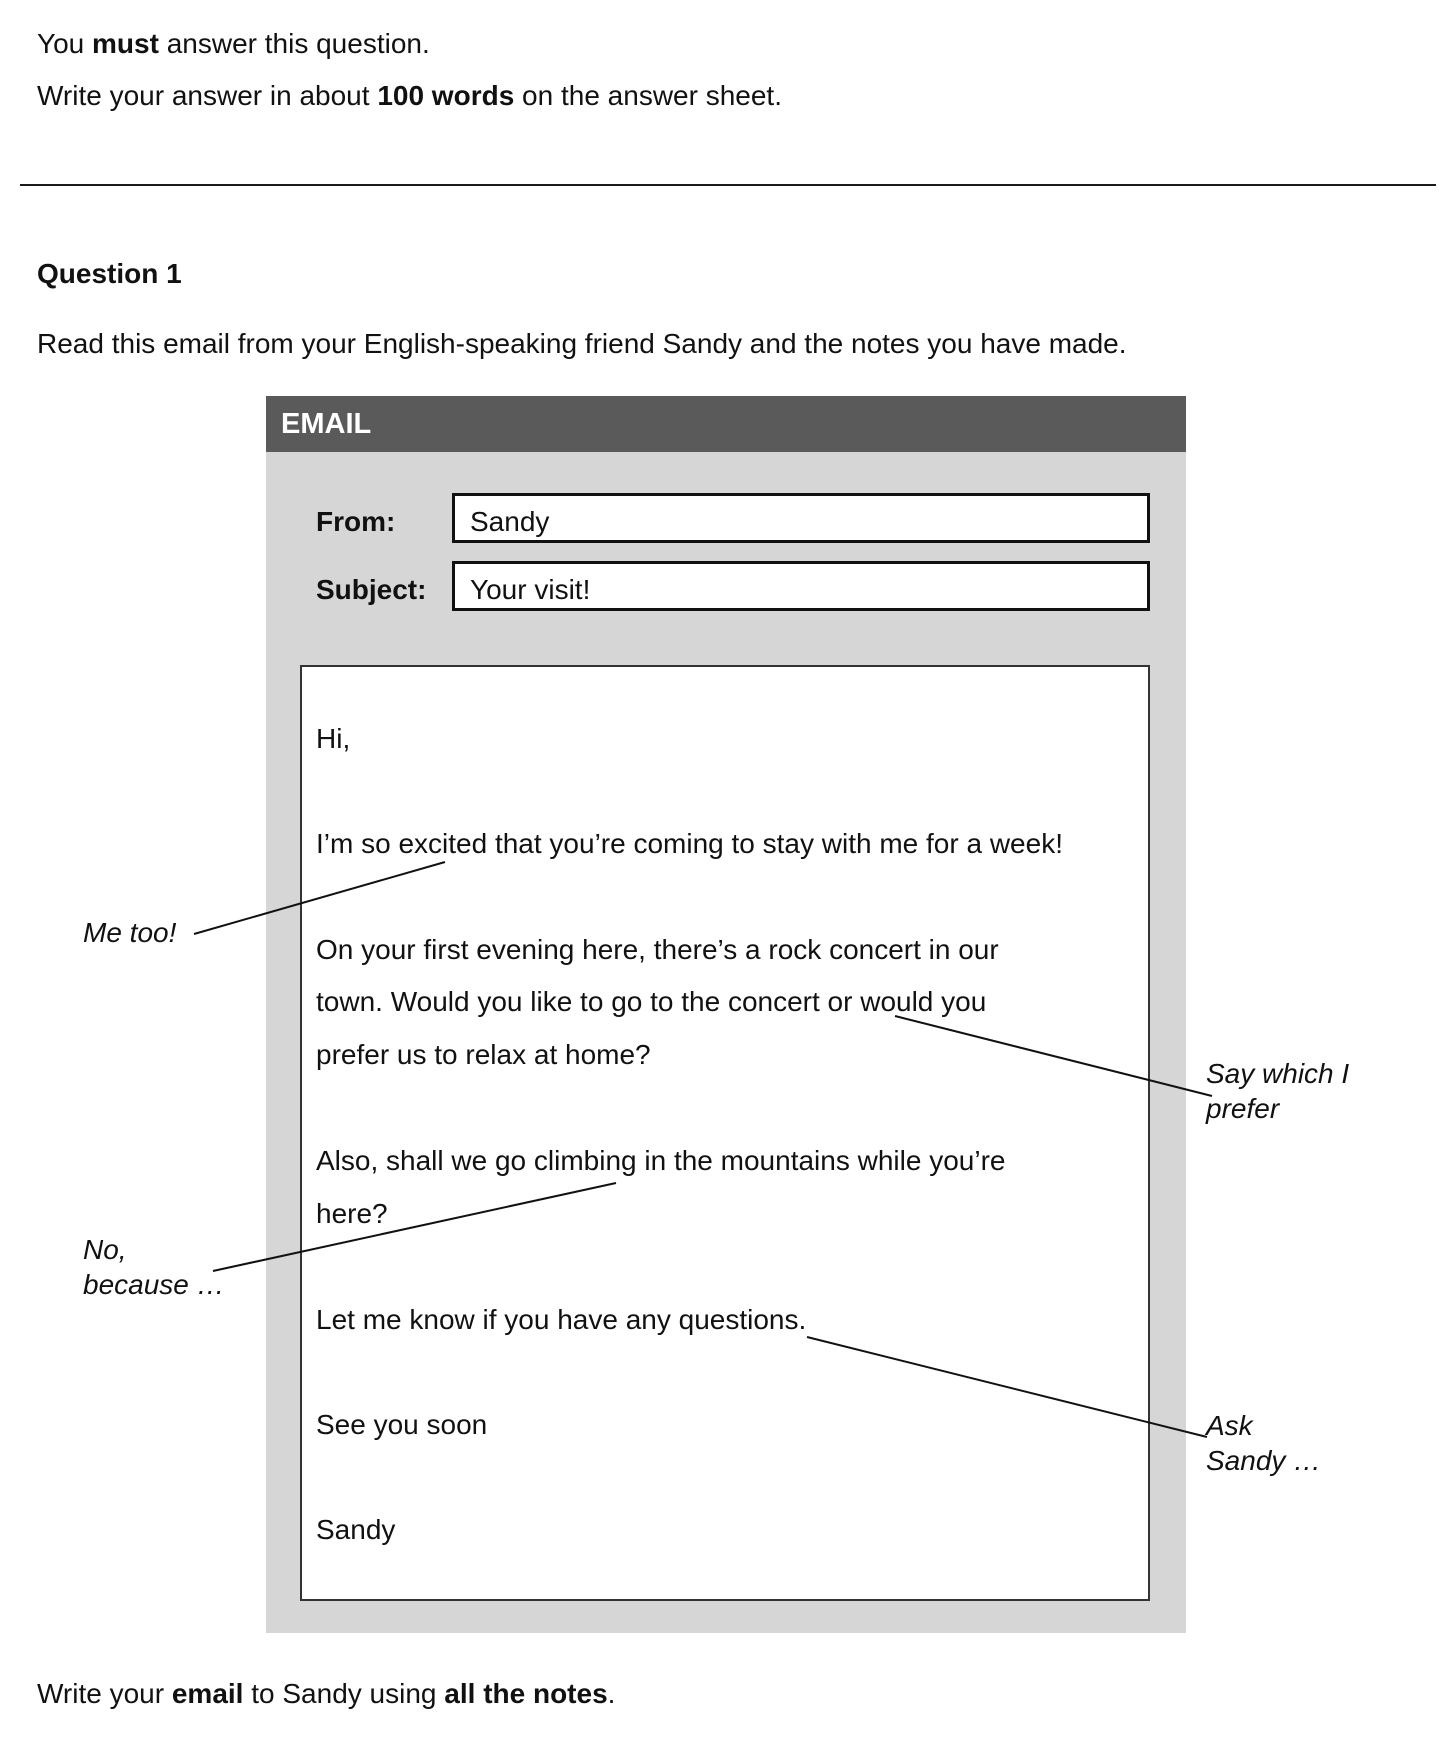 Image resolution: width=1453 pixels, height=1744 pixels. What do you see at coordinates (726, 424) in the screenshot?
I see `email-panel-header` at bounding box center [726, 424].